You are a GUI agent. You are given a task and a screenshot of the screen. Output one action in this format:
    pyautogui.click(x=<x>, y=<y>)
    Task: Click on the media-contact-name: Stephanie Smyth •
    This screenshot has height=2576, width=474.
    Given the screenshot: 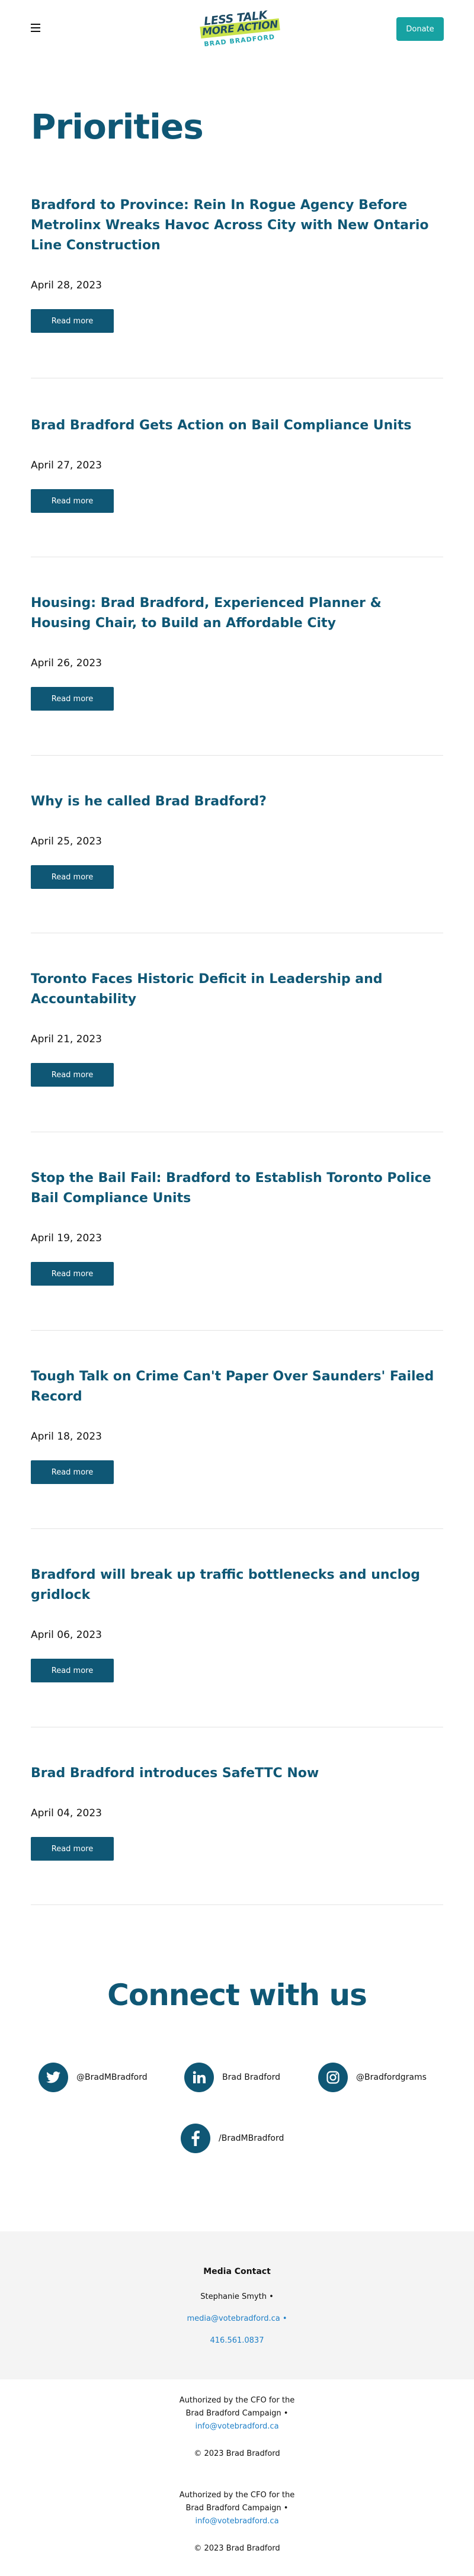 What is the action you would take?
    pyautogui.click(x=237, y=2296)
    